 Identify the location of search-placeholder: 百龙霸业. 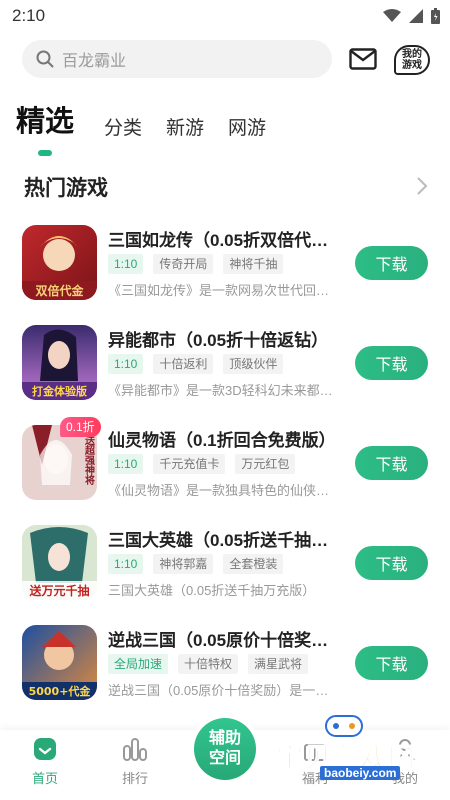
(94, 61).